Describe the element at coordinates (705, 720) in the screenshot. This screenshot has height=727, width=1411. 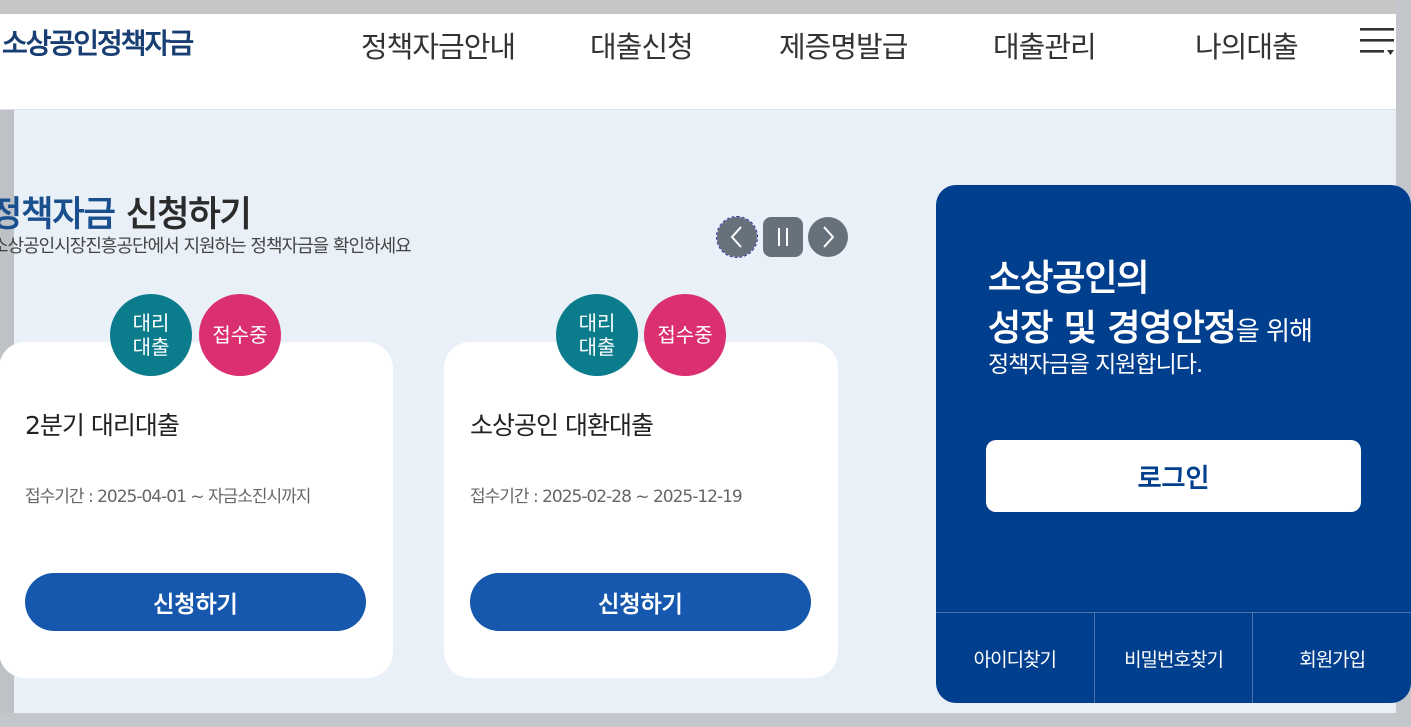
I see `bottom-scrim` at that location.